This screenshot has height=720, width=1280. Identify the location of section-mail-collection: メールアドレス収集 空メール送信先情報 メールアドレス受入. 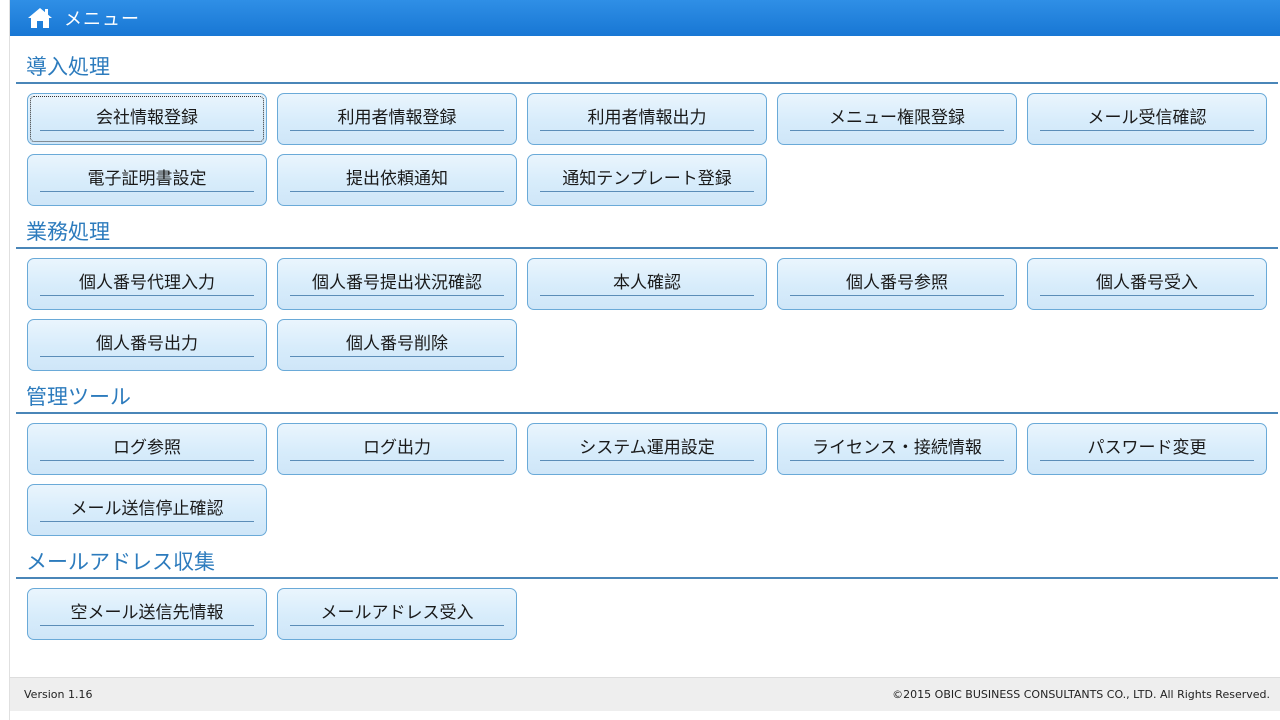
(647, 592).